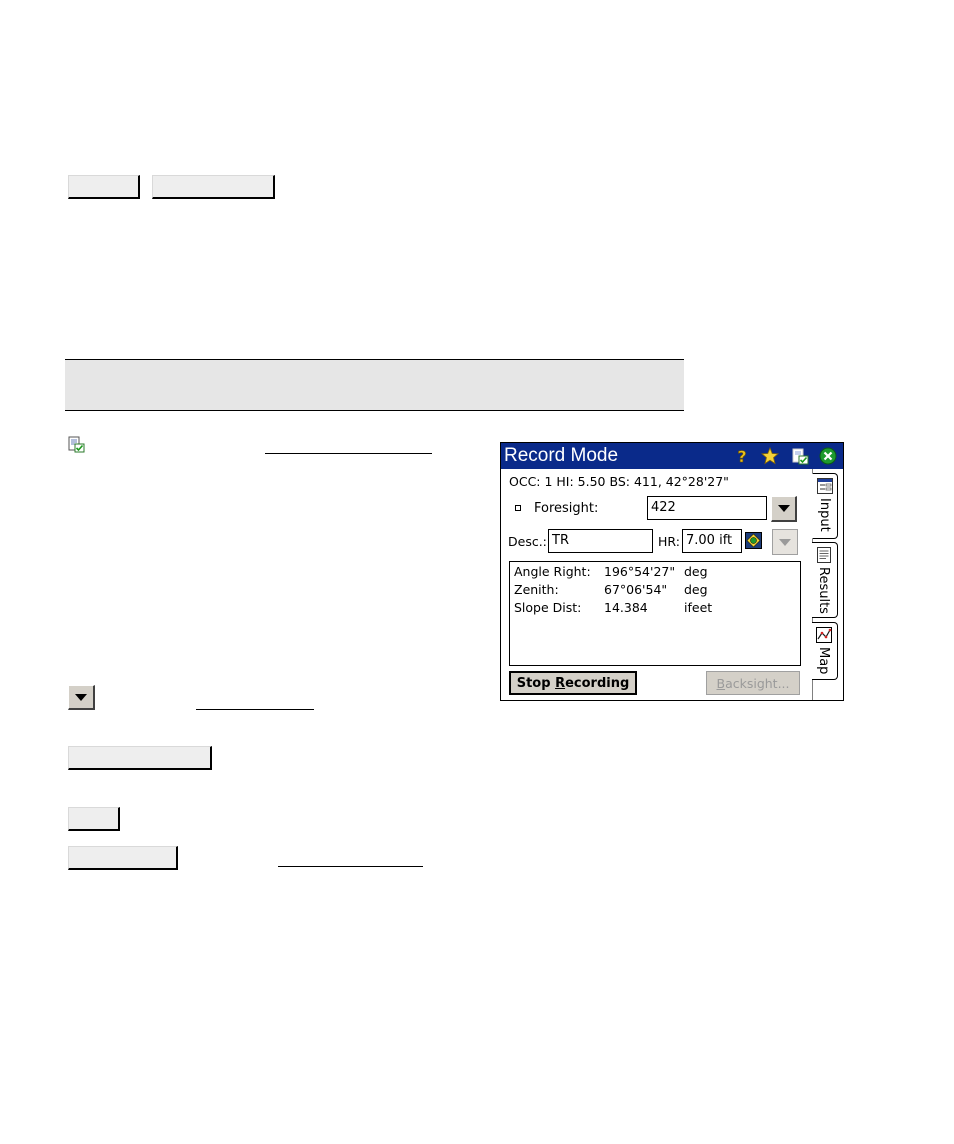 The width and height of the screenshot is (954, 1144). I want to click on result-value: 14.384, so click(626, 607).